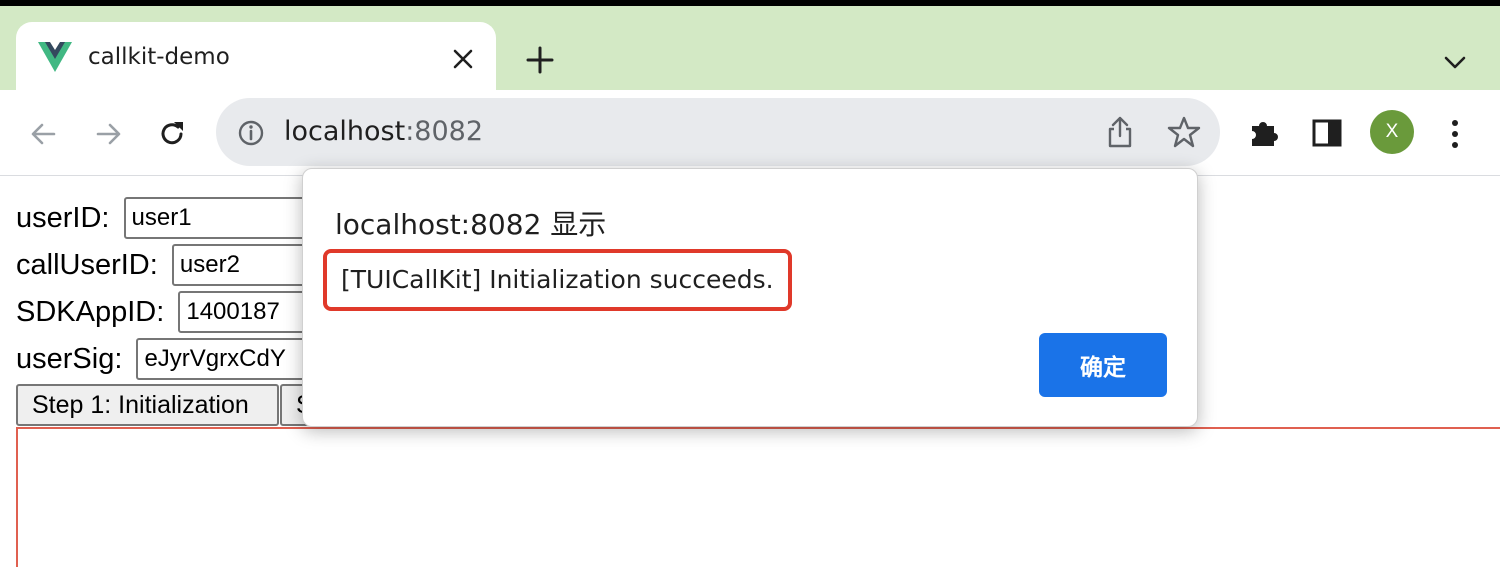 Image resolution: width=1500 pixels, height=567 pixels. Describe the element at coordinates (540, 60) in the screenshot. I see `new-tab-icon` at that location.